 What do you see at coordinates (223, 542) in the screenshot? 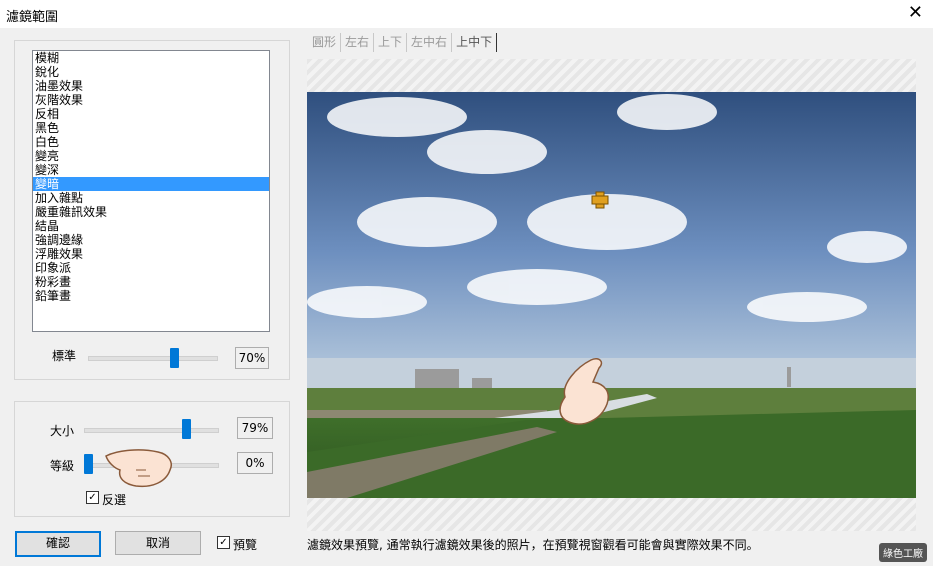
I see `preview-checkbox: ✓` at bounding box center [223, 542].